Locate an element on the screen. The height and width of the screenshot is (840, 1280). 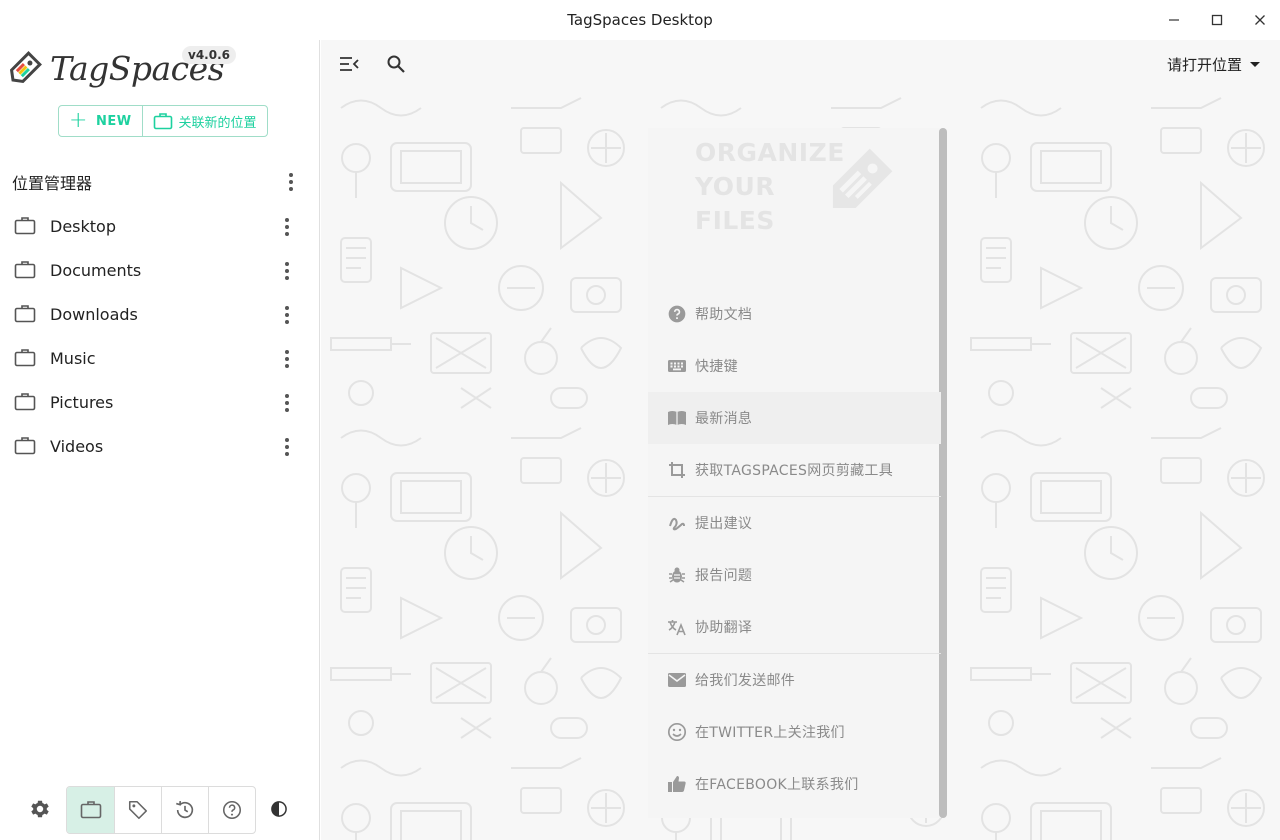
main-toolbar: 请打开位置 is located at coordinates (800, 64).